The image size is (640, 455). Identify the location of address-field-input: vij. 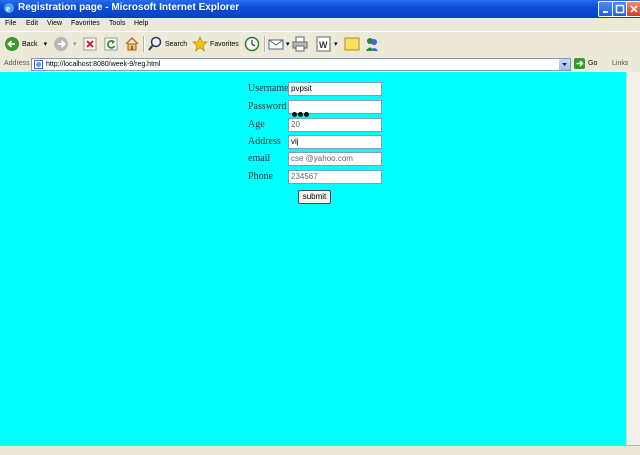
(335, 142).